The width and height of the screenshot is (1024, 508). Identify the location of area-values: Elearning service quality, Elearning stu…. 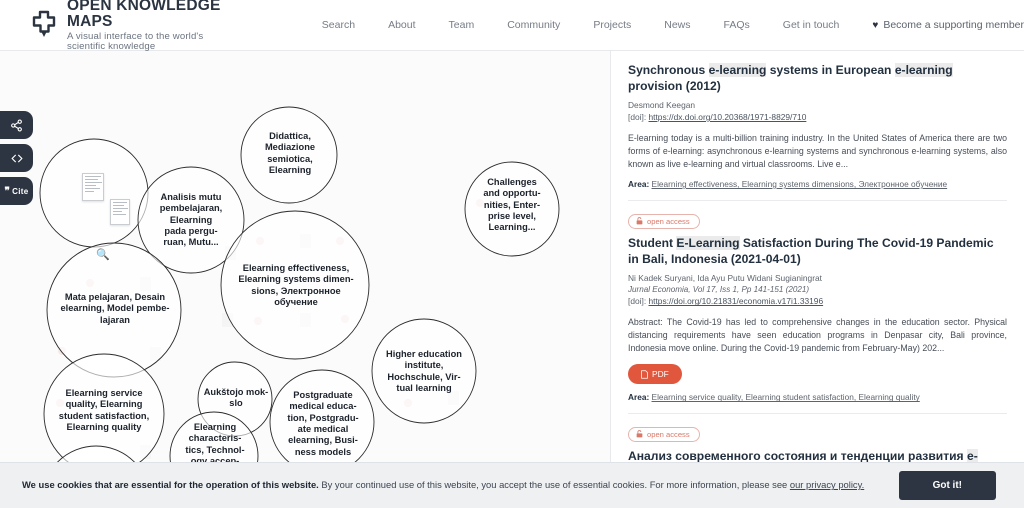
(786, 397).